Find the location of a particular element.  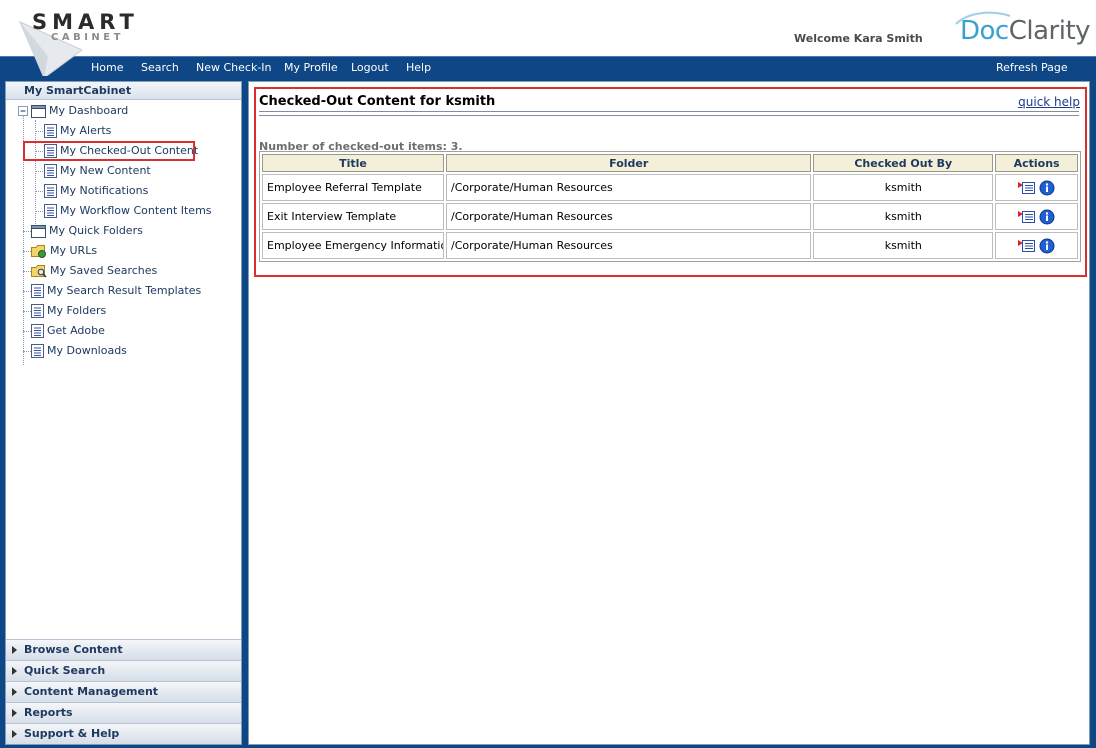

column-header-title: Title is located at coordinates (353, 163).